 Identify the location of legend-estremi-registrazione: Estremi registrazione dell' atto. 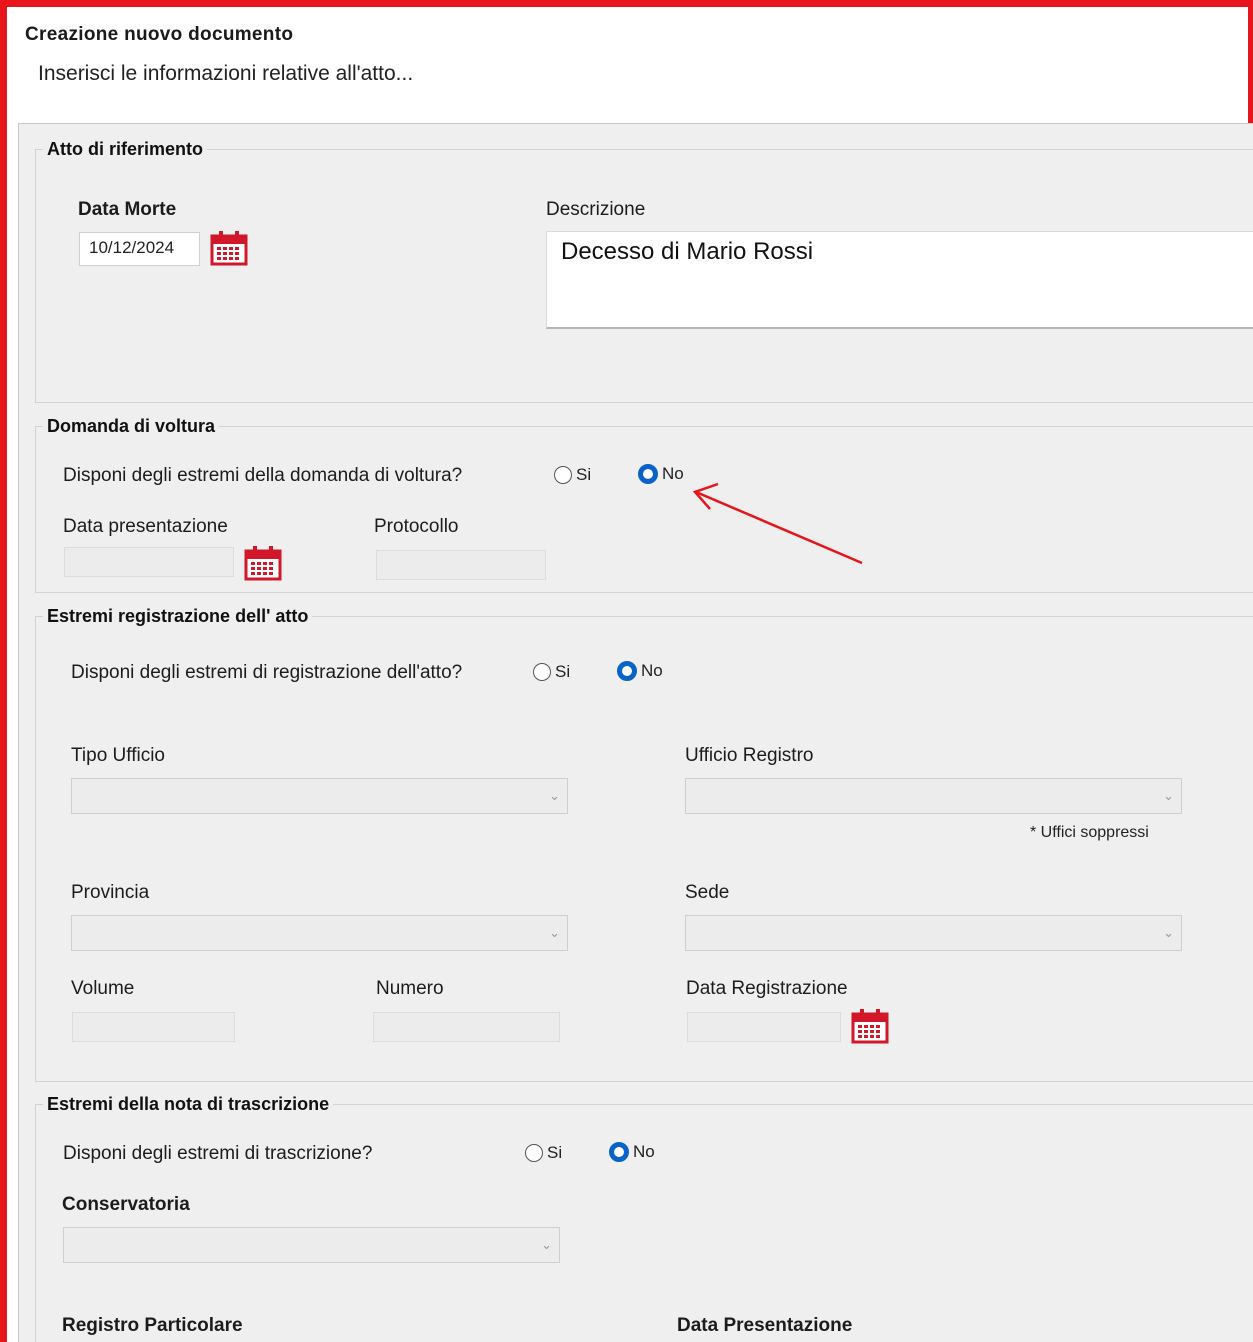
(178, 616).